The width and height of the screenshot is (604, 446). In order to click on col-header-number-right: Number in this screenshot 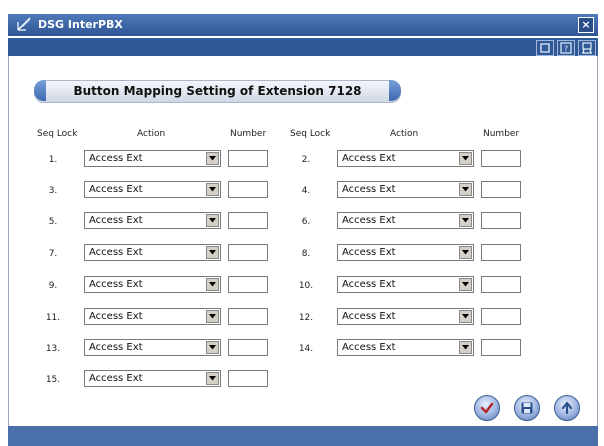, I will do `click(501, 134)`.